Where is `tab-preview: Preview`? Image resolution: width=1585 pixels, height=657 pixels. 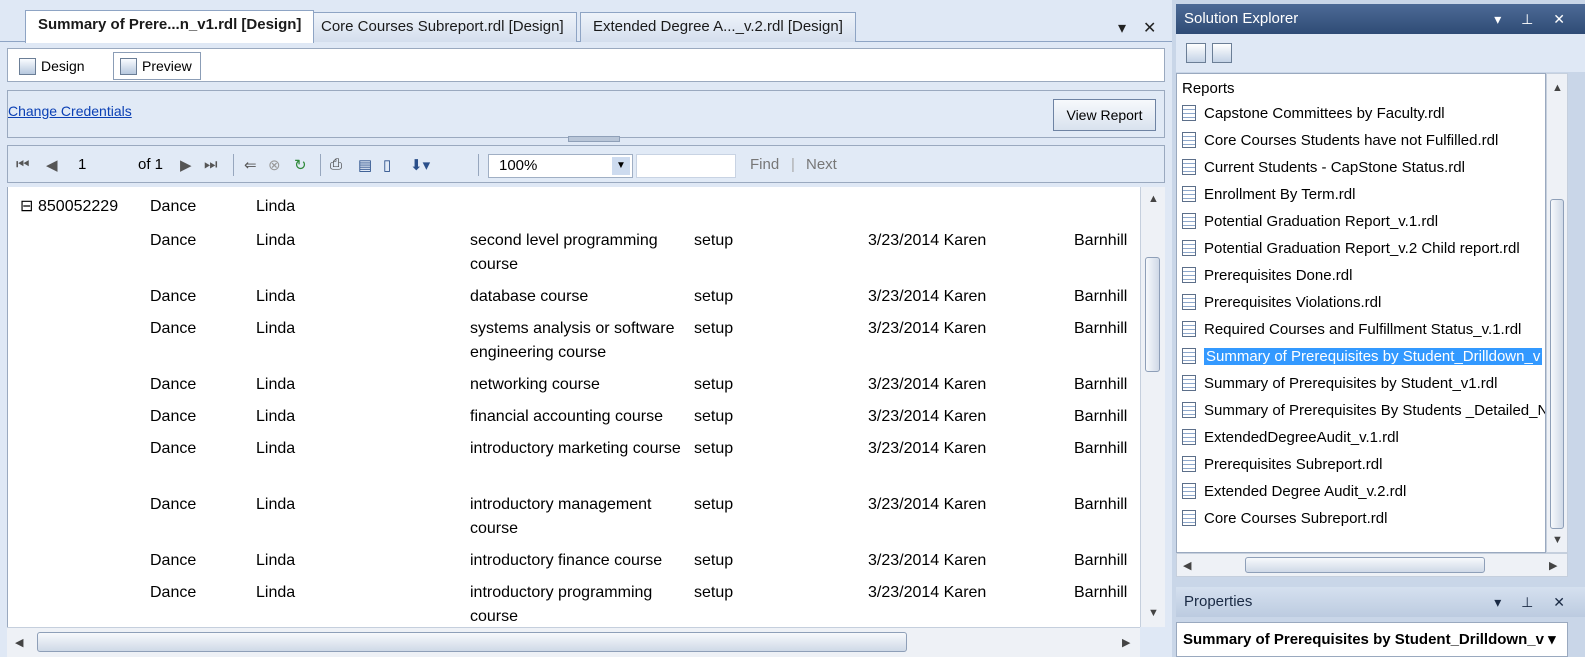 tab-preview: Preview is located at coordinates (157, 66).